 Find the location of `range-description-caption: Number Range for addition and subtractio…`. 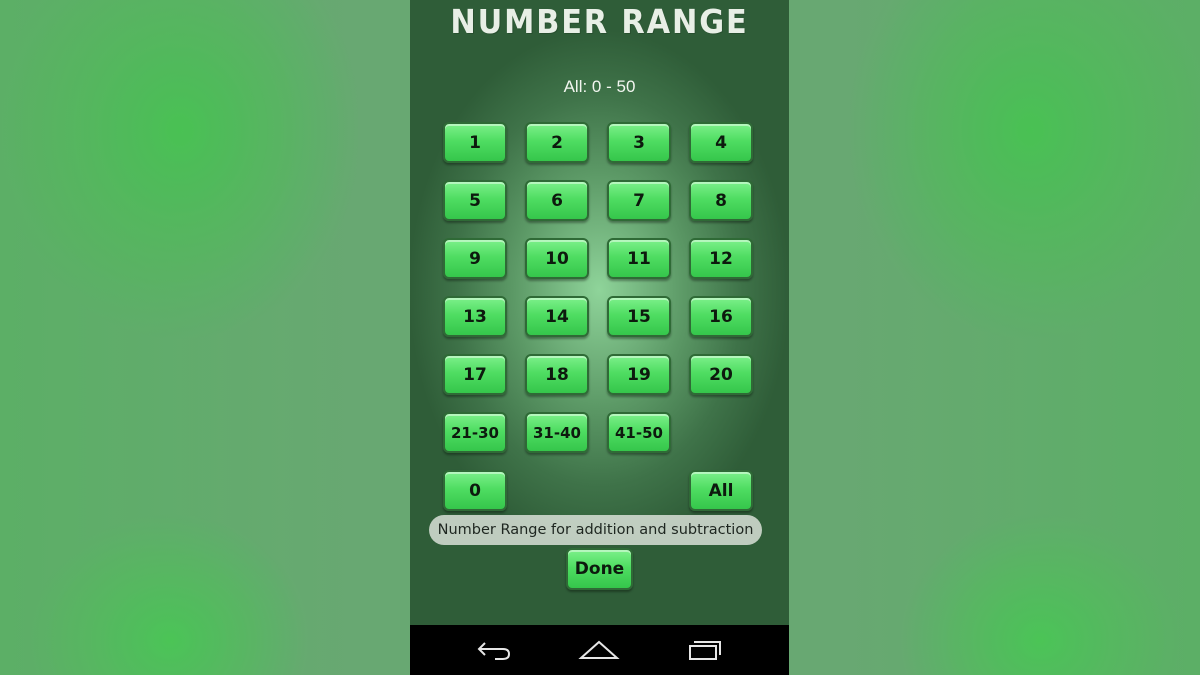

range-description-caption: Number Range for addition and subtractio… is located at coordinates (595, 530).